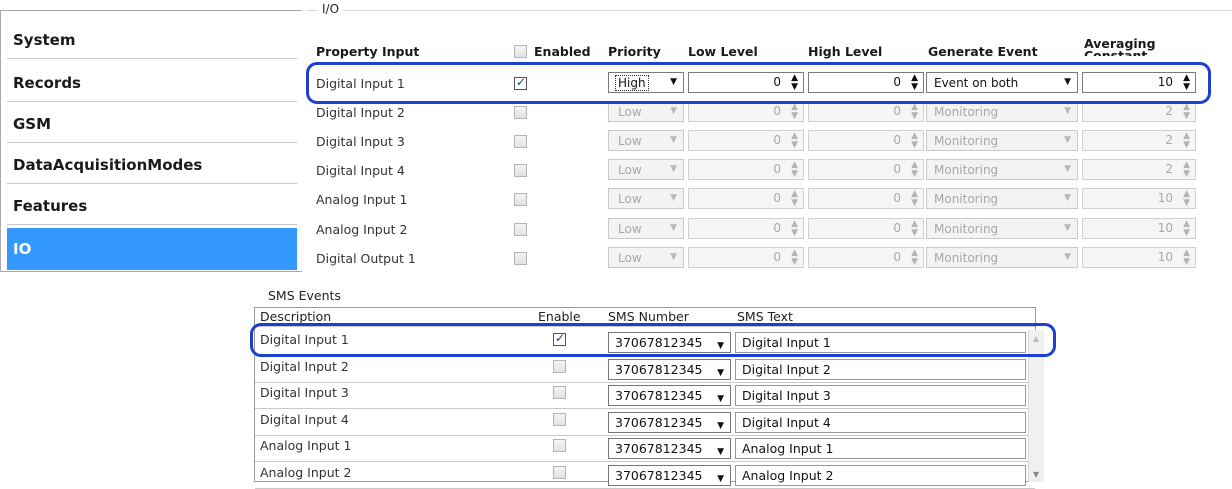 The height and width of the screenshot is (489, 1232). What do you see at coordinates (1139, 198) in the screenshot?
I see `row-4-averaging-spinner: 10 ▲ ▼` at bounding box center [1139, 198].